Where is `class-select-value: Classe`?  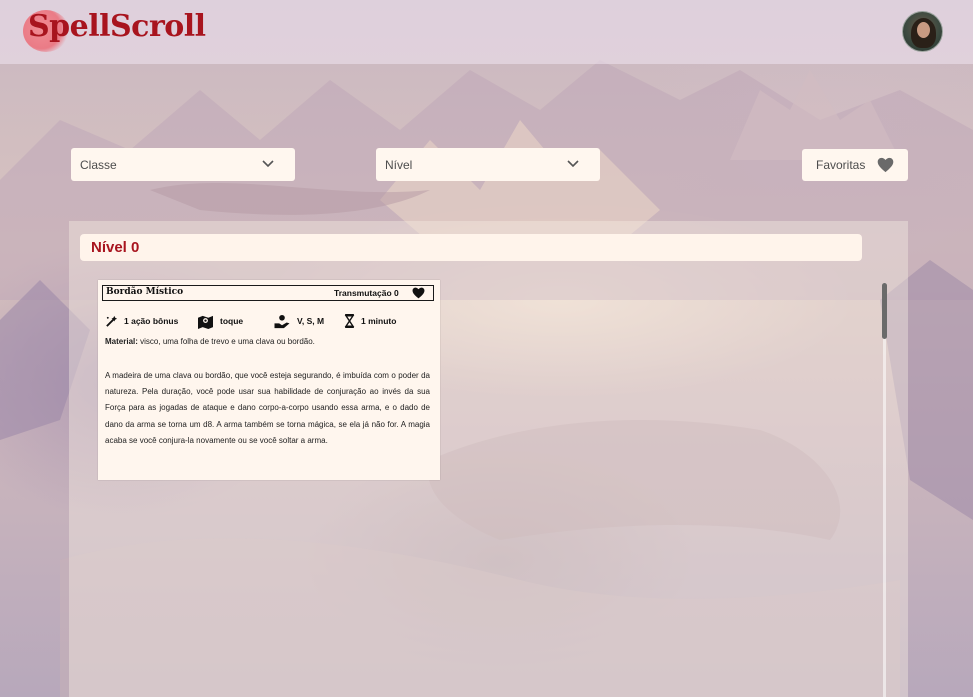
class-select-value: Classe is located at coordinates (98, 164).